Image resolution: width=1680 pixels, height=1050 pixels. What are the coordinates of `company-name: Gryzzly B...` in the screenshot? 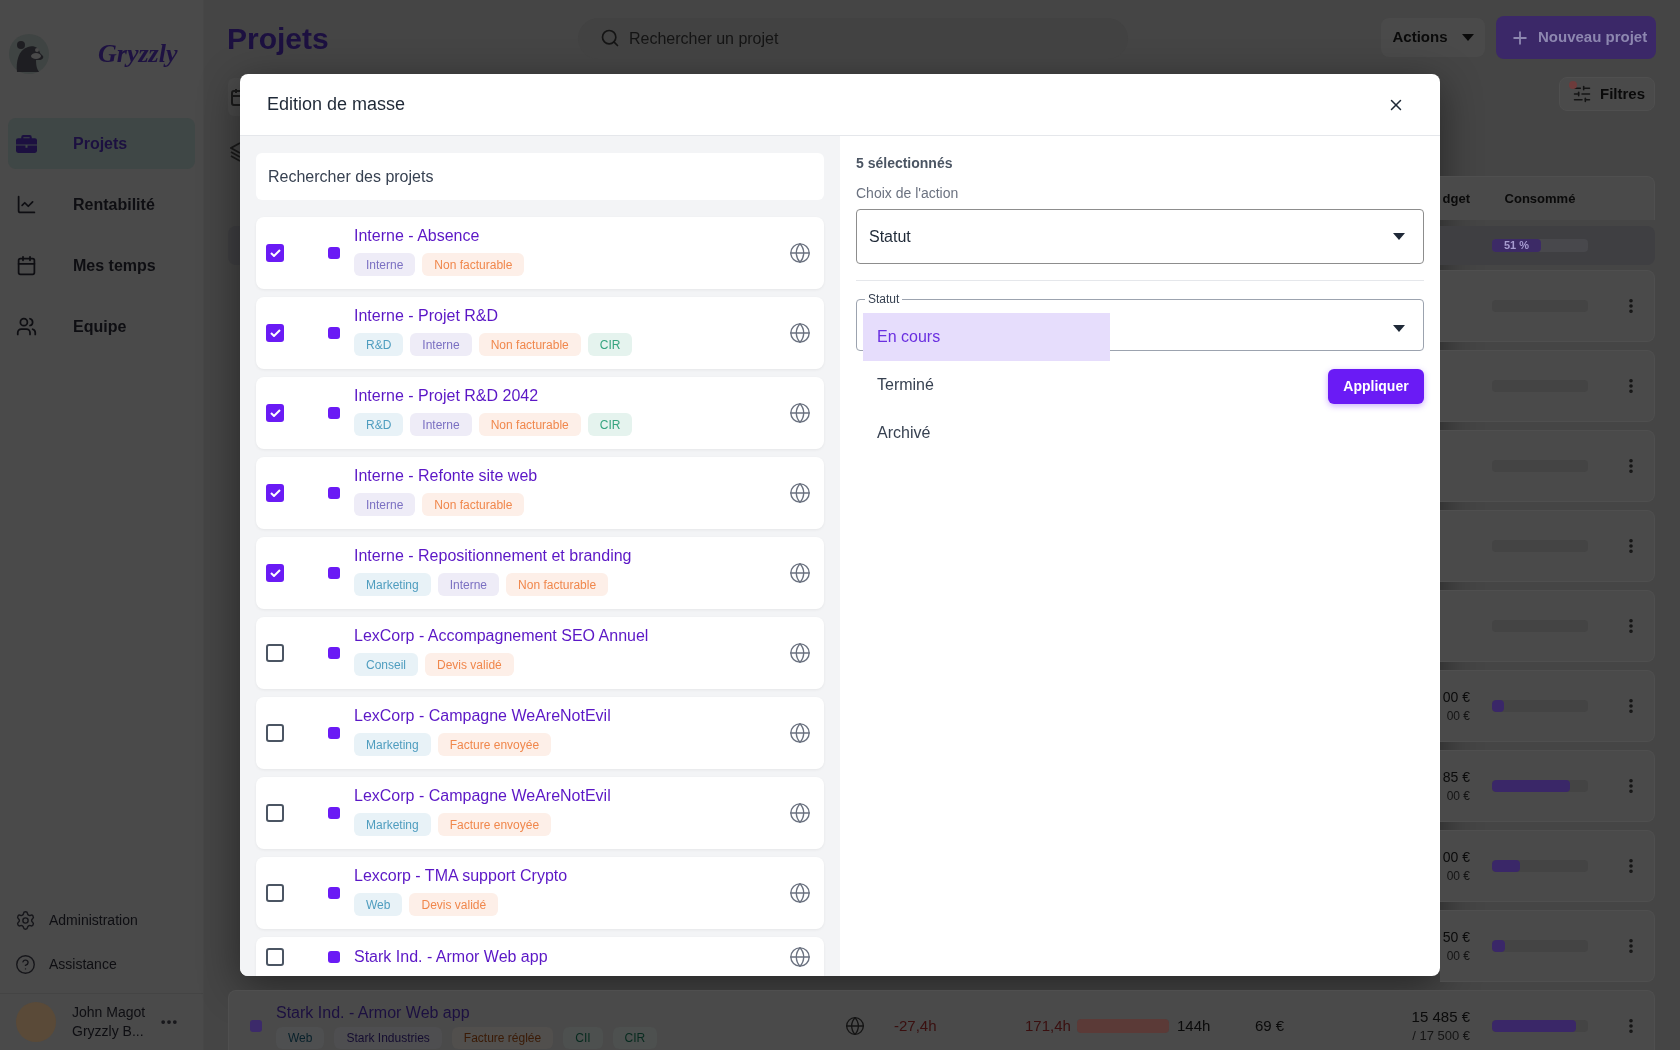 It's located at (108, 1031).